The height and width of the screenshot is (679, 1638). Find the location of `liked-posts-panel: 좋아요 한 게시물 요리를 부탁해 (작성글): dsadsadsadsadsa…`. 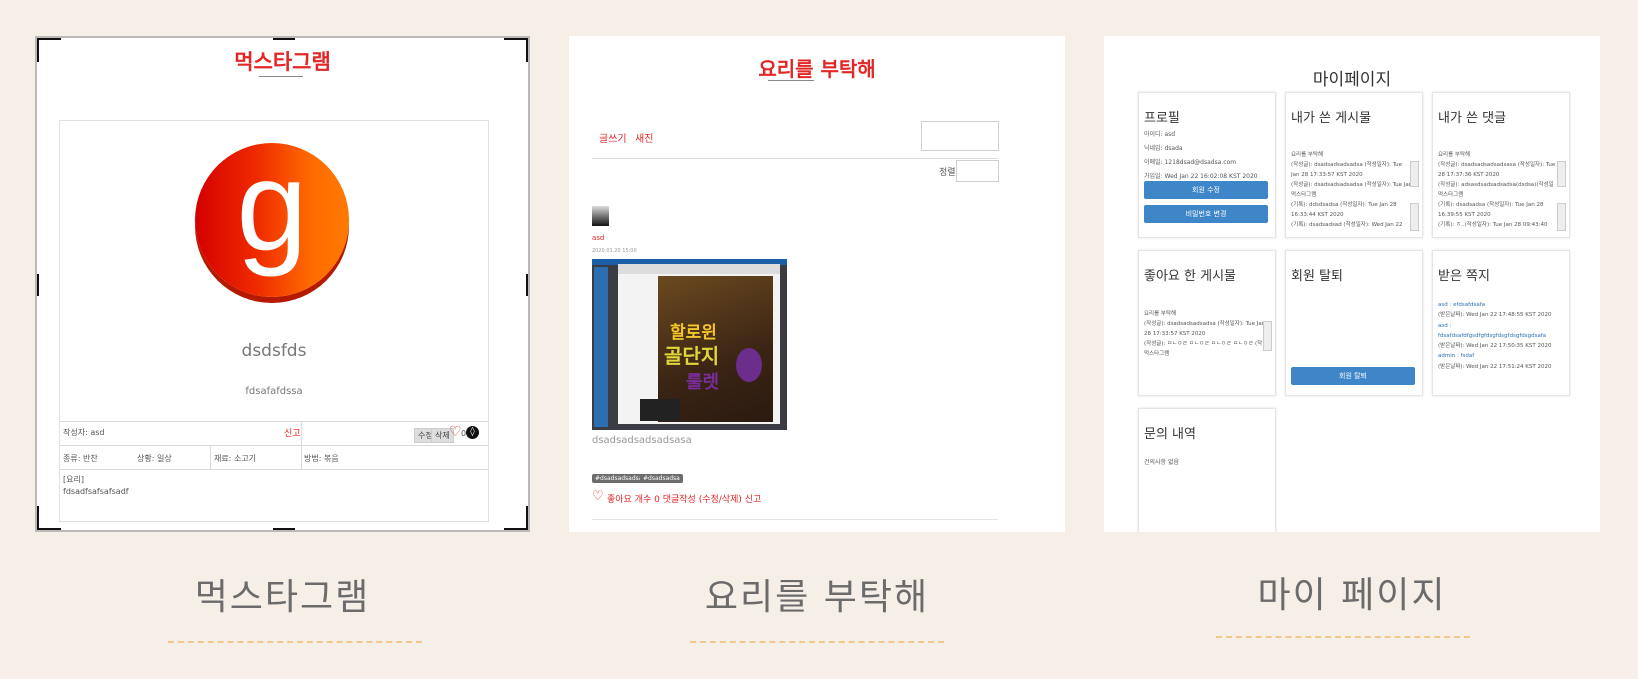

liked-posts-panel: 좋아요 한 게시물 요리를 부탁해 (작성글): dsadsadsadsadsa… is located at coordinates (1207, 323).